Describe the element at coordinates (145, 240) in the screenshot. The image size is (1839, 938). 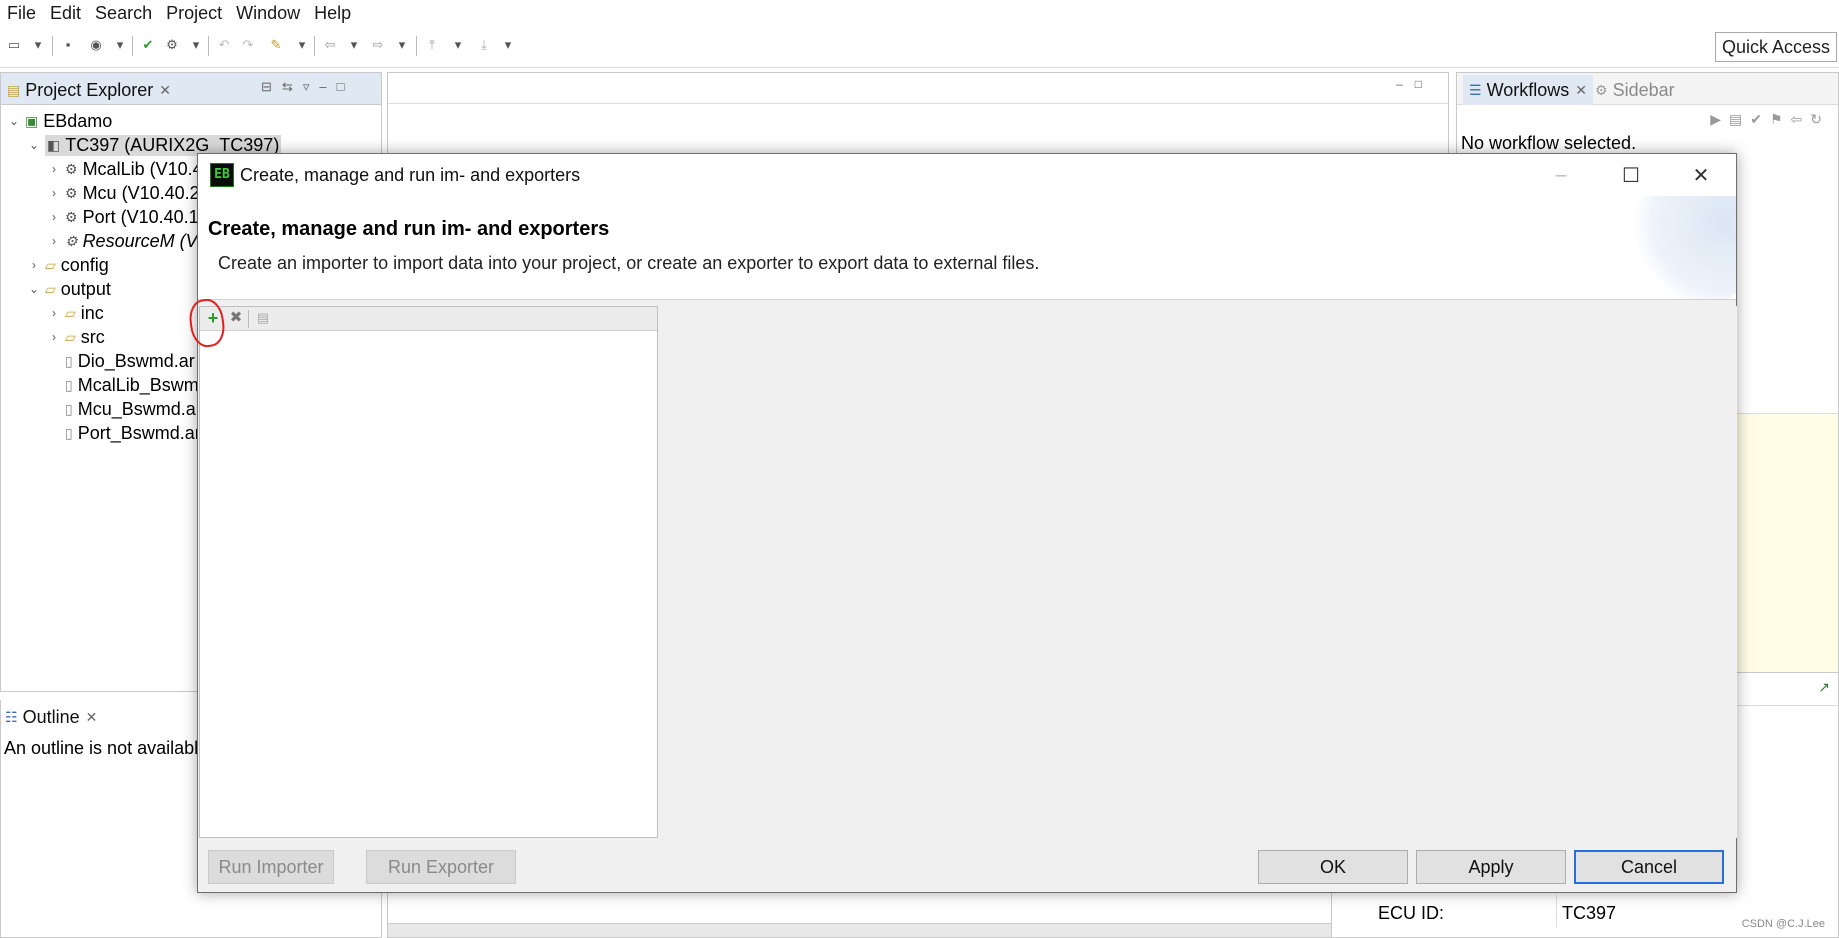
I see `tree-item-label: ResourceM (V1` at that location.